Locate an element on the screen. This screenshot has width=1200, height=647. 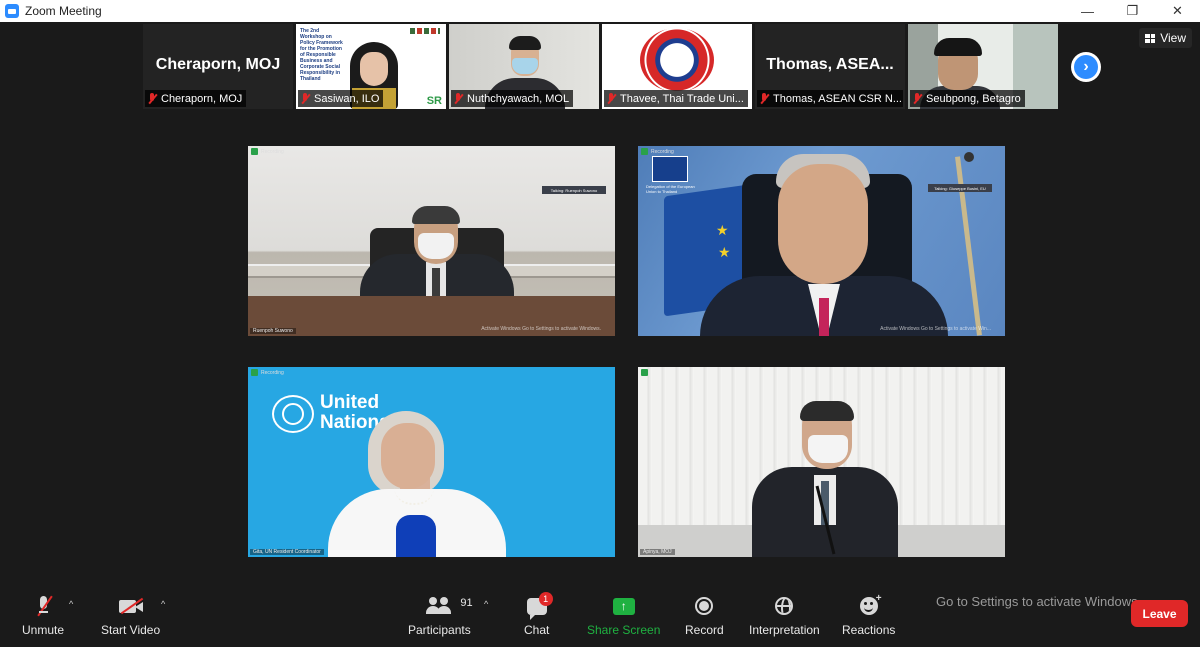
start-video-button: Start Video is located at coordinates (130, 616).